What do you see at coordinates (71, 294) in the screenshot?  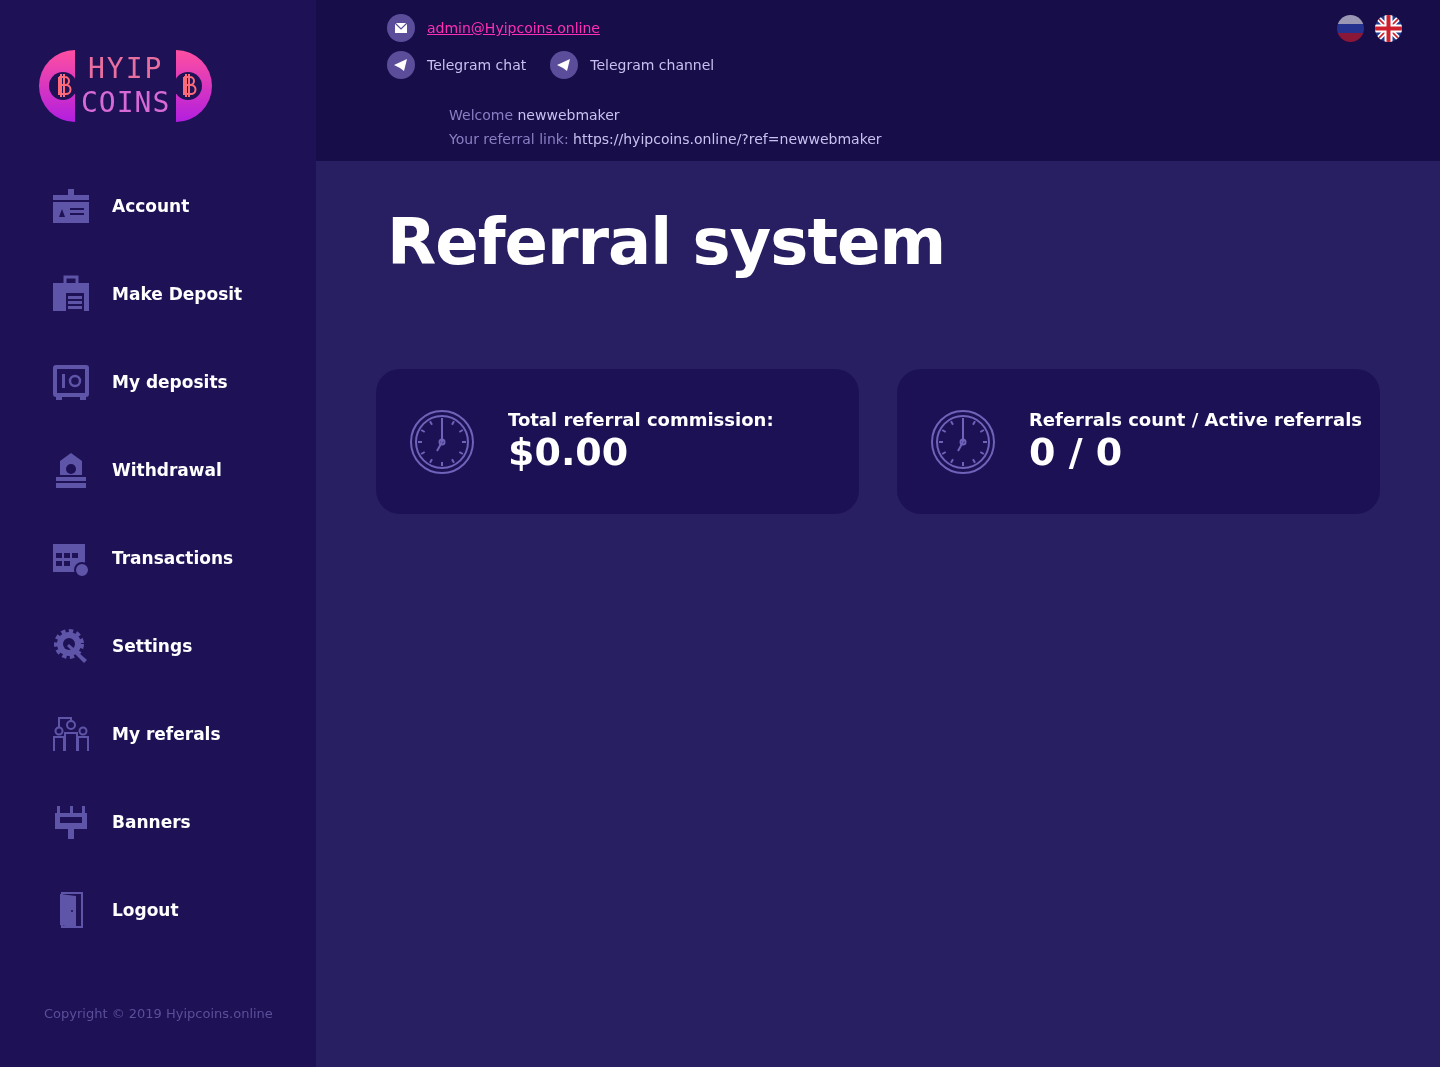 I see `briefcase-icon` at bounding box center [71, 294].